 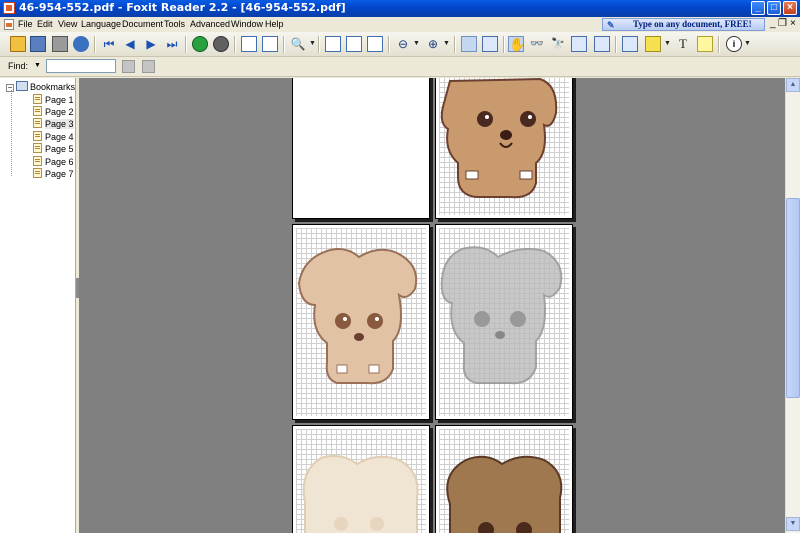 What do you see at coordinates (416, 43) in the screenshot?
I see `zoom-out-dropdown-arrow: ▼` at bounding box center [416, 43].